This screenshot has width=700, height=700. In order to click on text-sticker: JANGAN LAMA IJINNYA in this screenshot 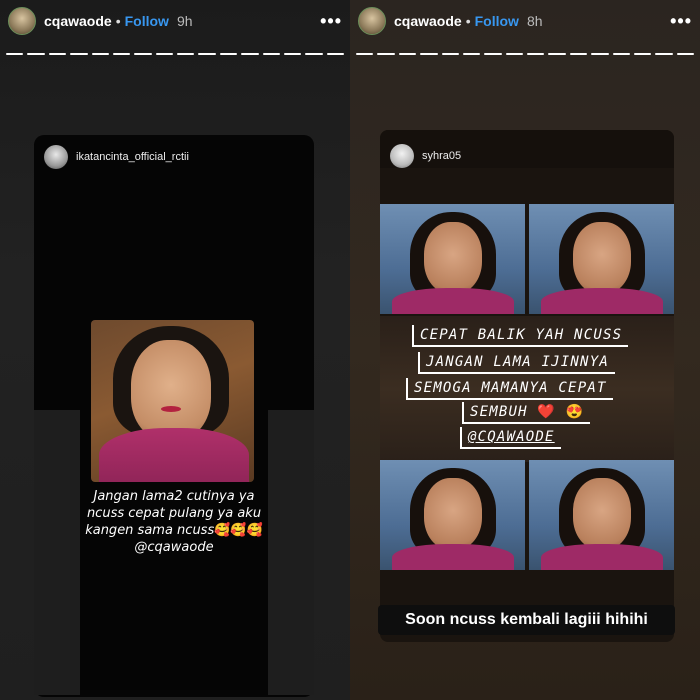, I will do `click(516, 363)`.